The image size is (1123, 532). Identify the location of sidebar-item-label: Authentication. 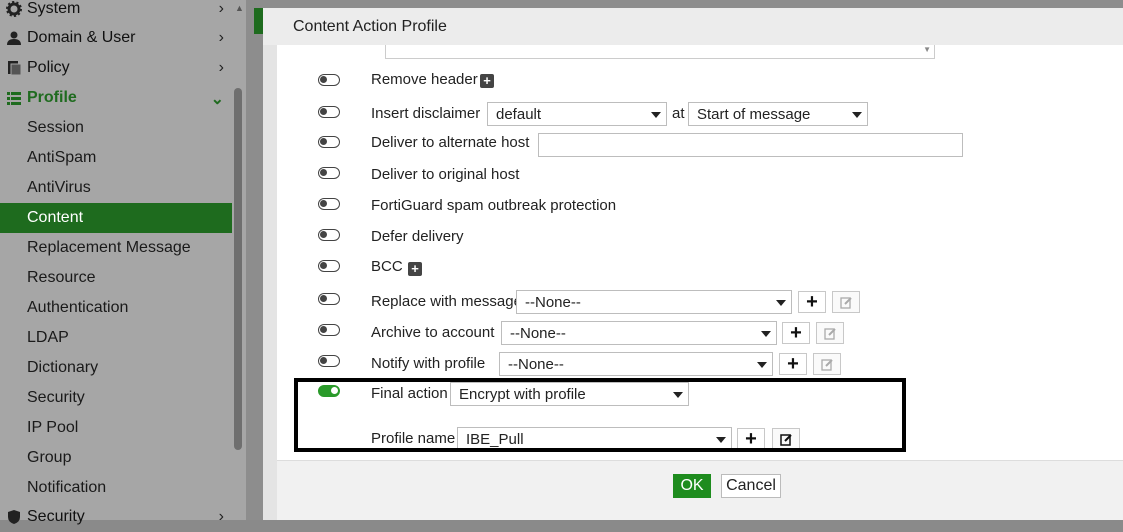
(78, 307).